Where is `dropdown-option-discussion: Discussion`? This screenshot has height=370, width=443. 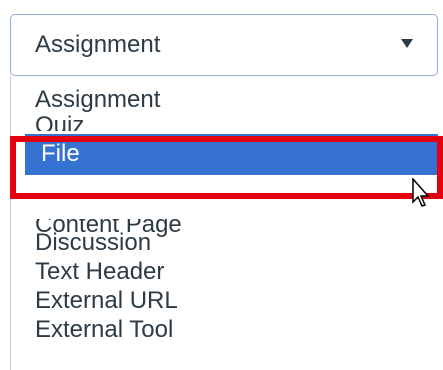
dropdown-option-discussion: Discussion is located at coordinates (93, 243).